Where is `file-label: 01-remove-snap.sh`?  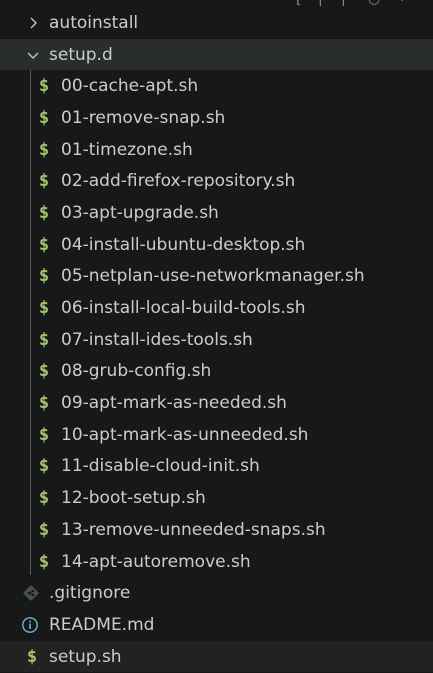 file-label: 01-remove-snap.sh is located at coordinates (143, 117).